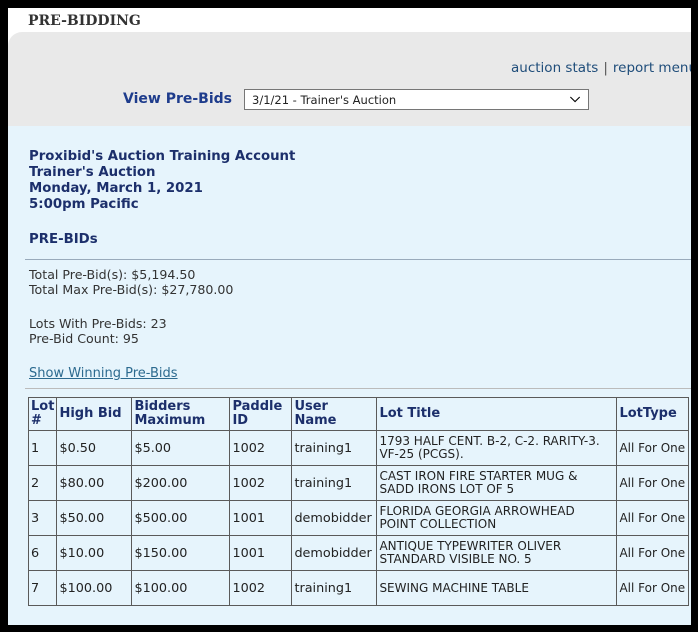 The width and height of the screenshot is (698, 632). What do you see at coordinates (497, 588) in the screenshot?
I see `cell-lot-title: SEWING MACHINE TABLE` at bounding box center [497, 588].